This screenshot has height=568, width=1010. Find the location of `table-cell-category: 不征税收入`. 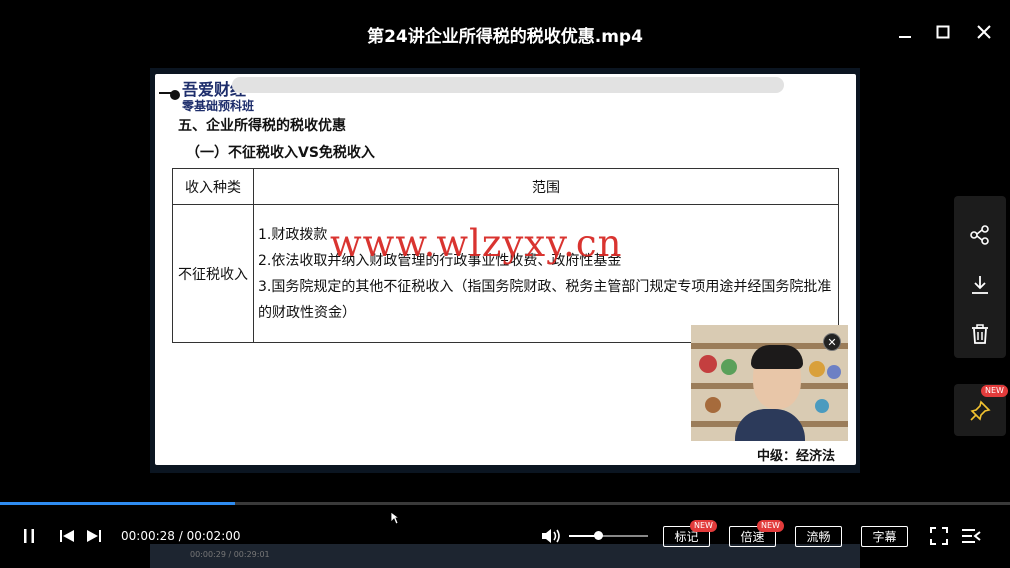

table-cell-category: 不征税收入 is located at coordinates (213, 273).